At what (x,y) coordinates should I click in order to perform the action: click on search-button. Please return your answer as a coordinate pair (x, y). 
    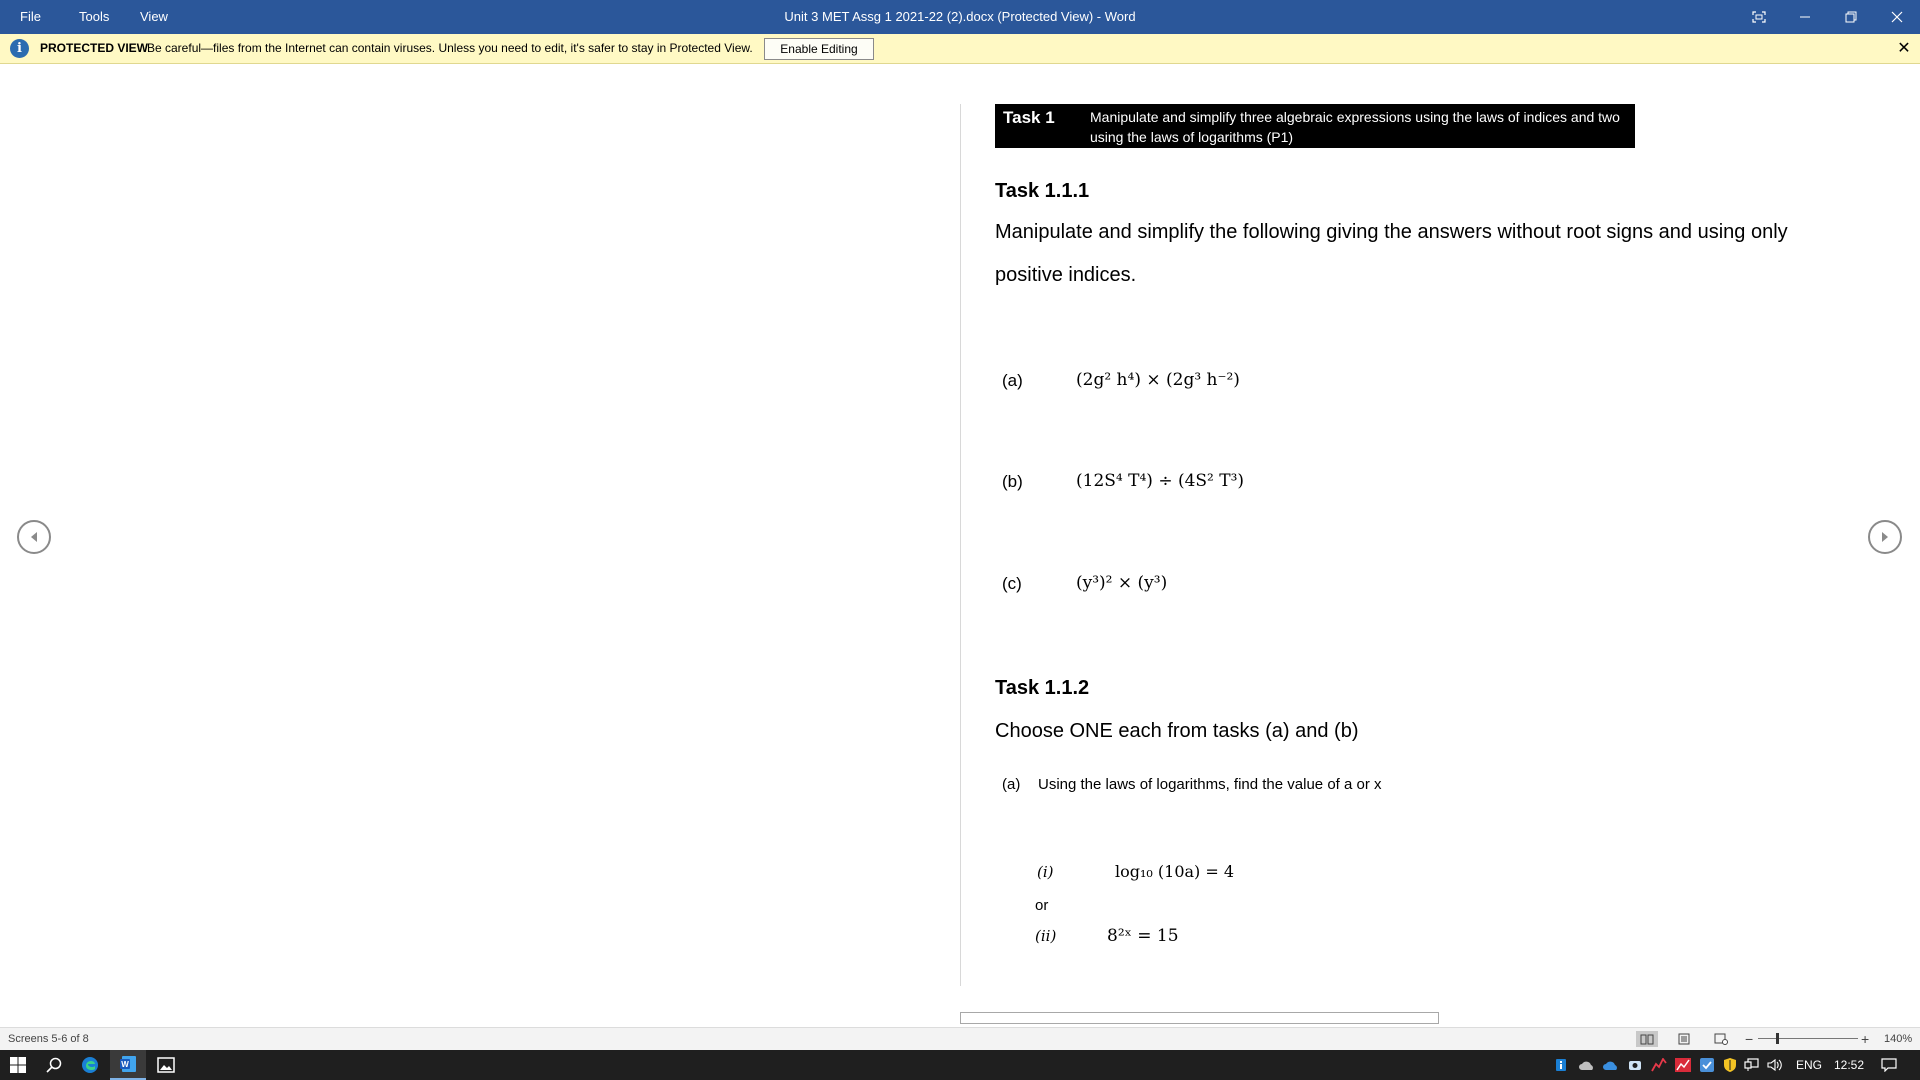
    Looking at the image, I should click on (54, 1065).